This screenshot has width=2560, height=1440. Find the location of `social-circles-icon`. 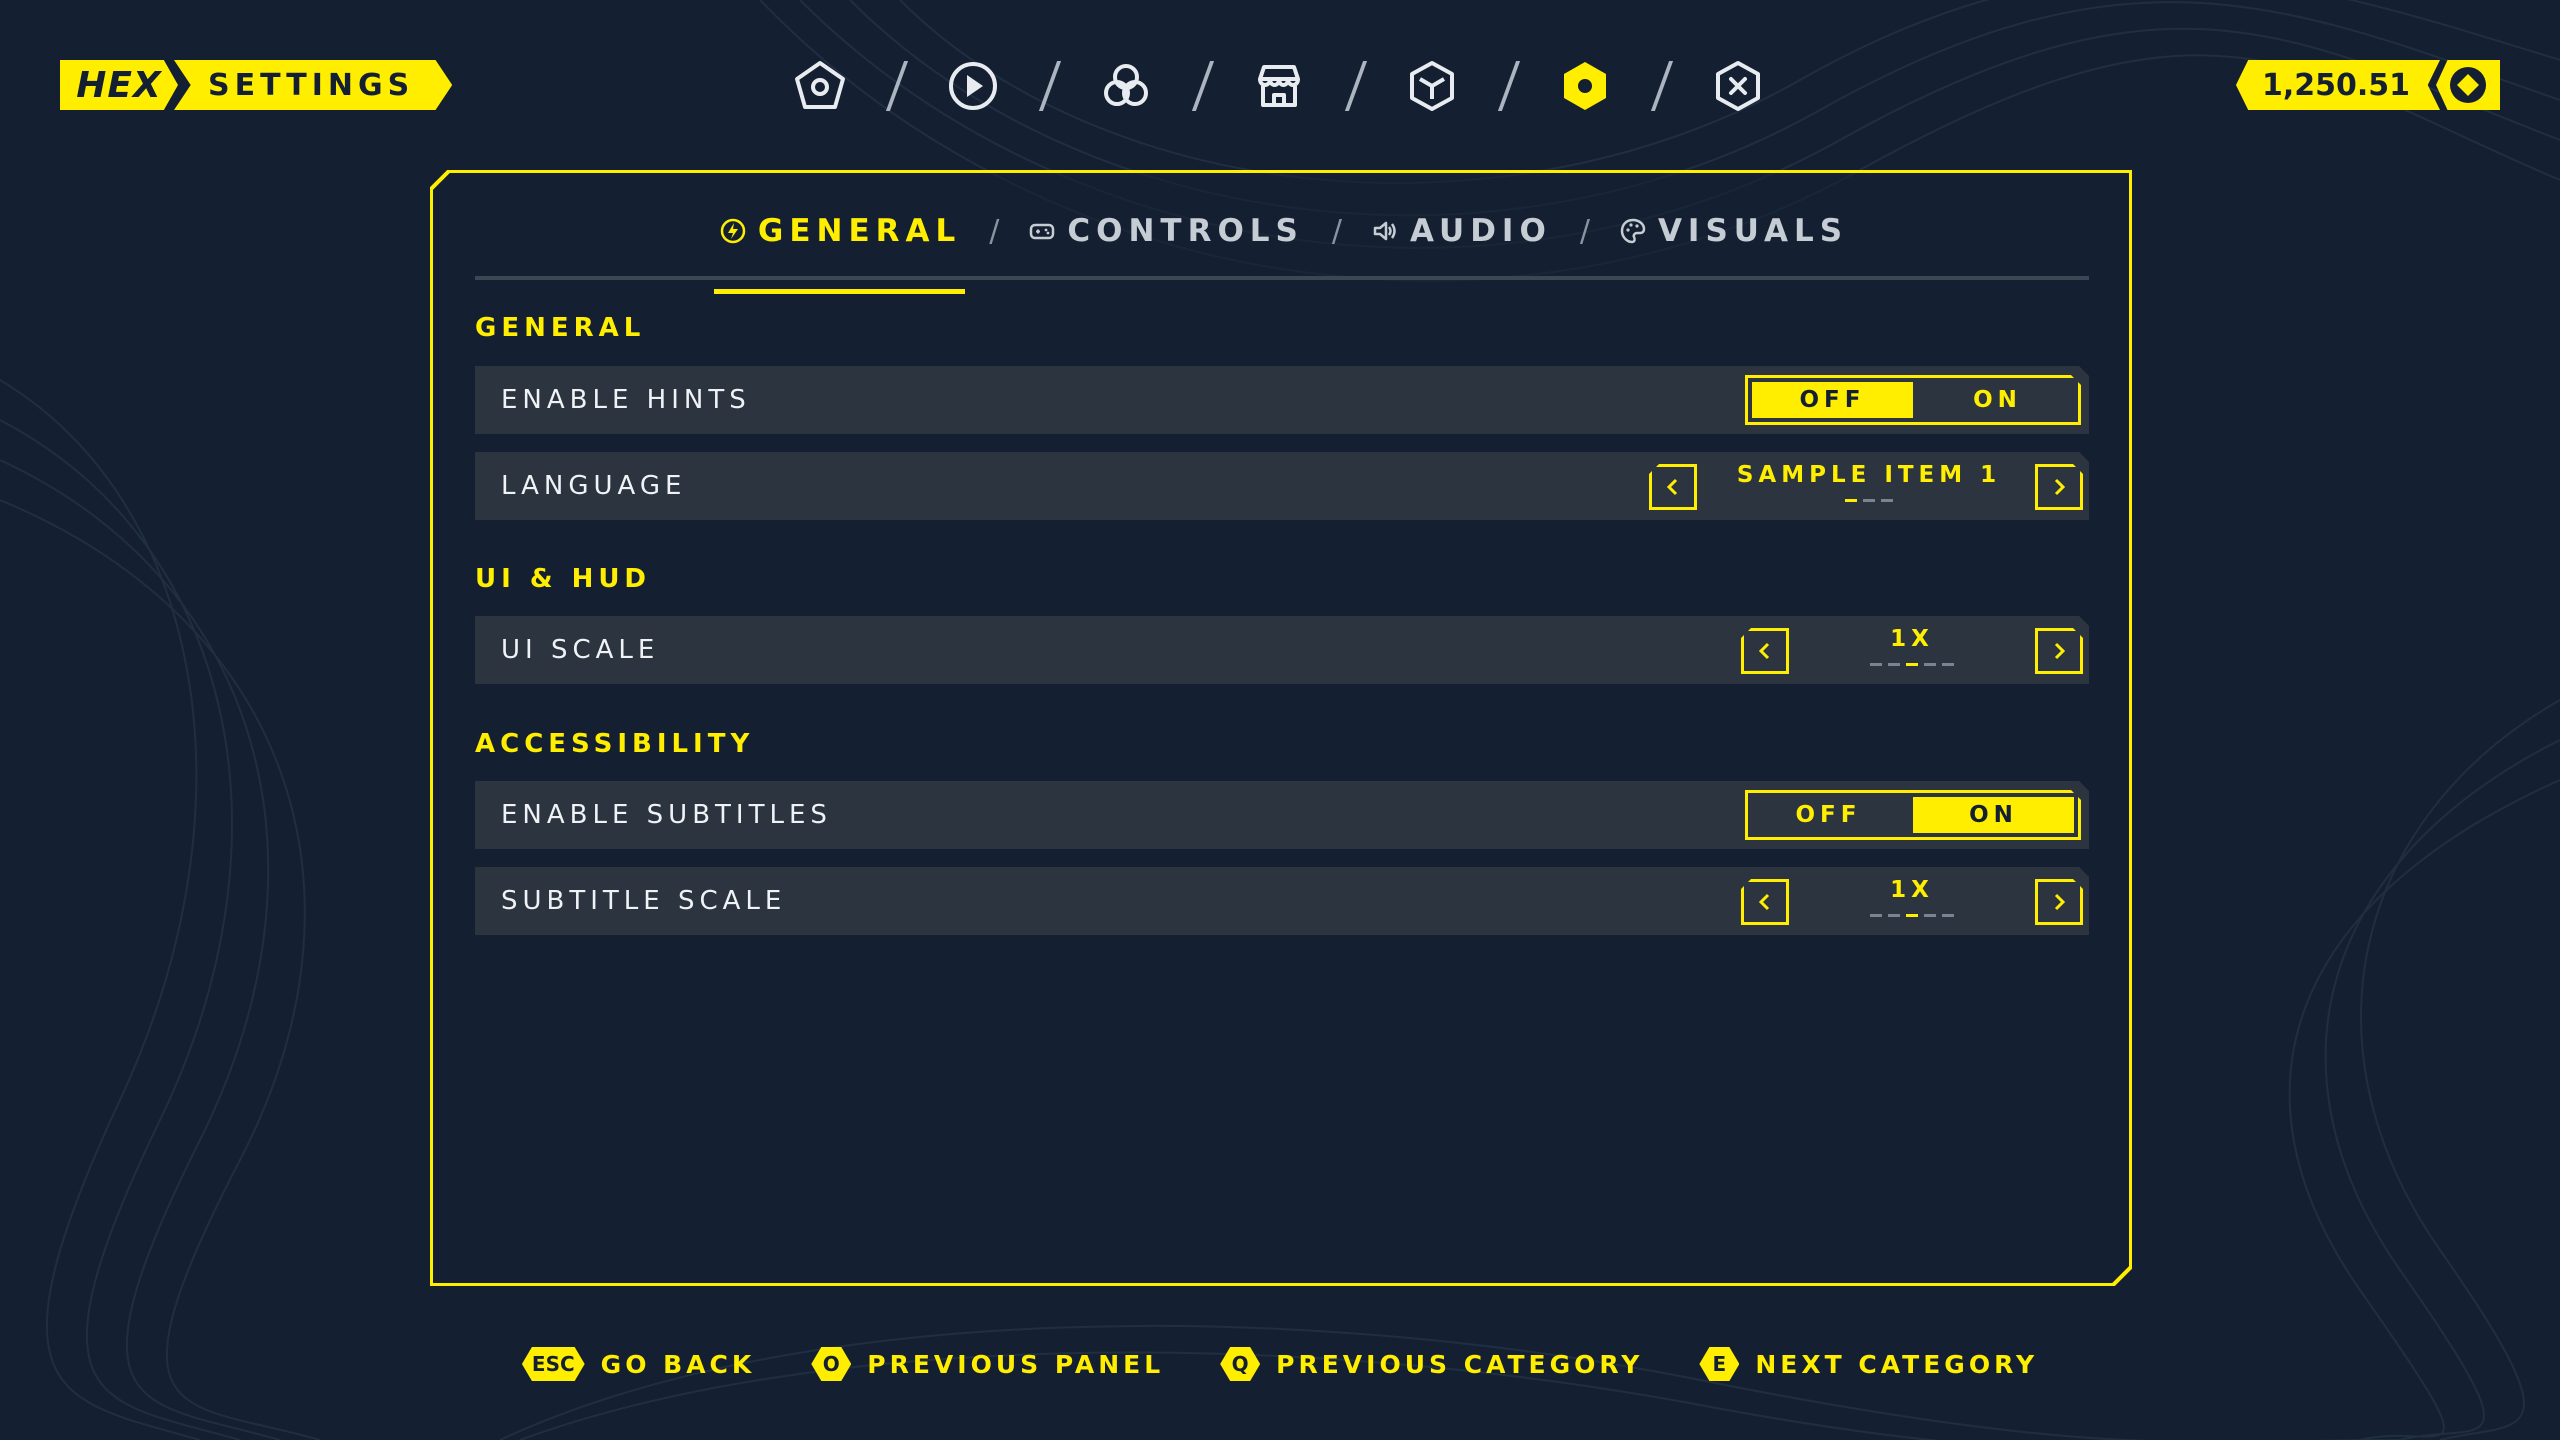

social-circles-icon is located at coordinates (1126, 86).